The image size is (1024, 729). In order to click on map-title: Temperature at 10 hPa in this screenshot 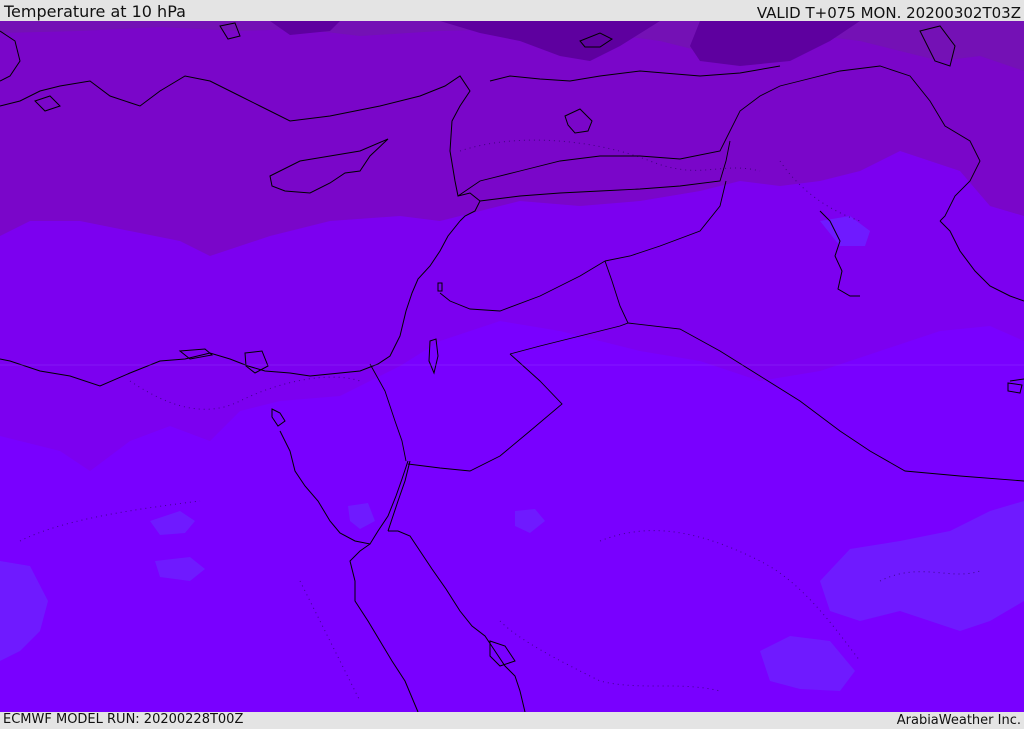, I will do `click(95, 11)`.